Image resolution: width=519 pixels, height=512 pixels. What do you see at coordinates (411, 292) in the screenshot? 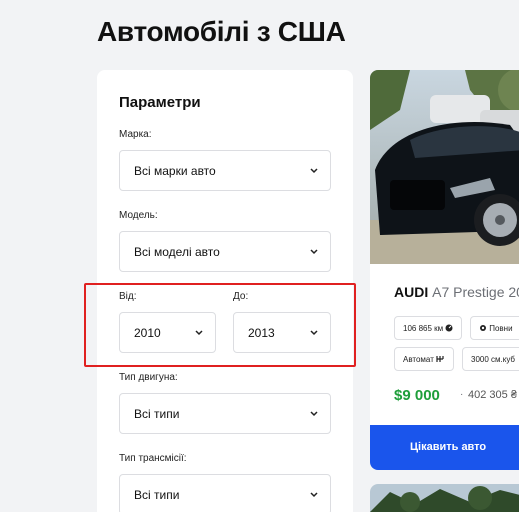
I see `car-make: AUDI` at bounding box center [411, 292].